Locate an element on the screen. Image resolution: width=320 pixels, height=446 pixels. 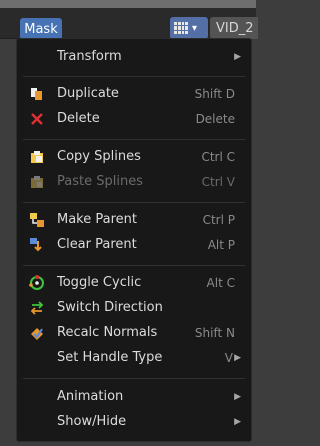
menu-item-label: Clear Parent is located at coordinates (97, 244).